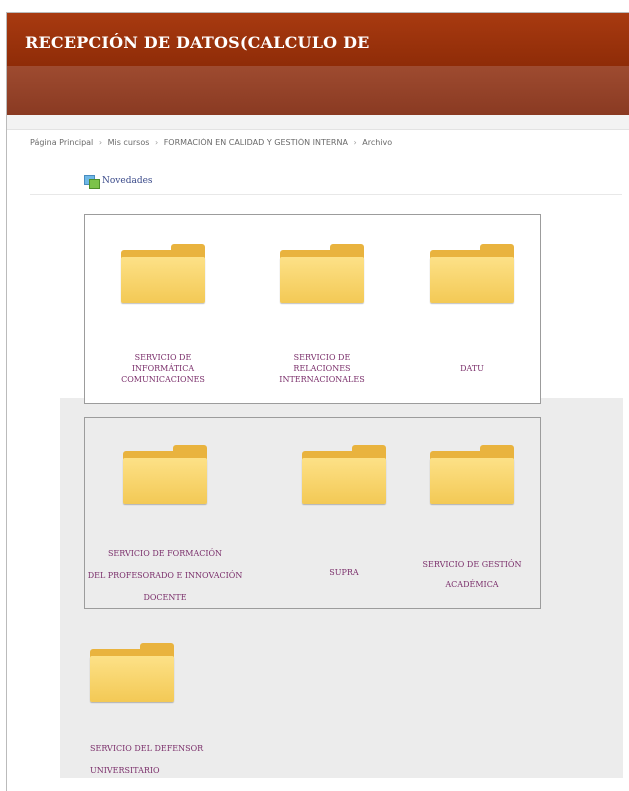 This screenshot has width=629, height=791. I want to click on divider, so click(326, 194).